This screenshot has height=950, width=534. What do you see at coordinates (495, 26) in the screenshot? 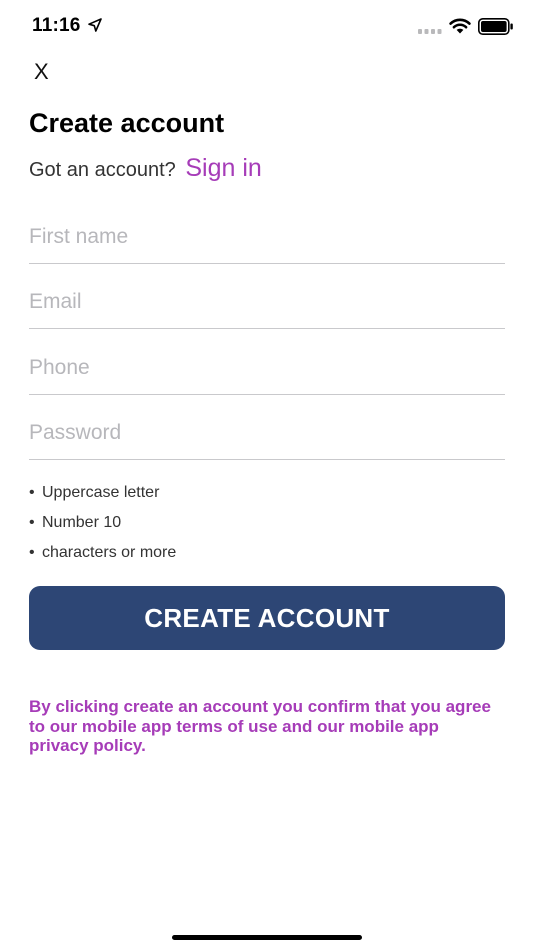
I see `battery-icon` at bounding box center [495, 26].